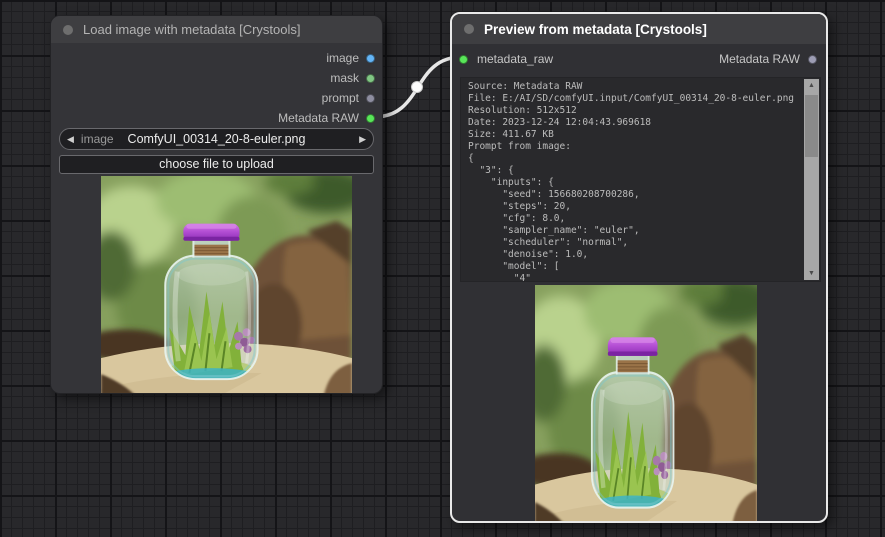  Describe the element at coordinates (370, 58) in the screenshot. I see `output-port-image` at that location.